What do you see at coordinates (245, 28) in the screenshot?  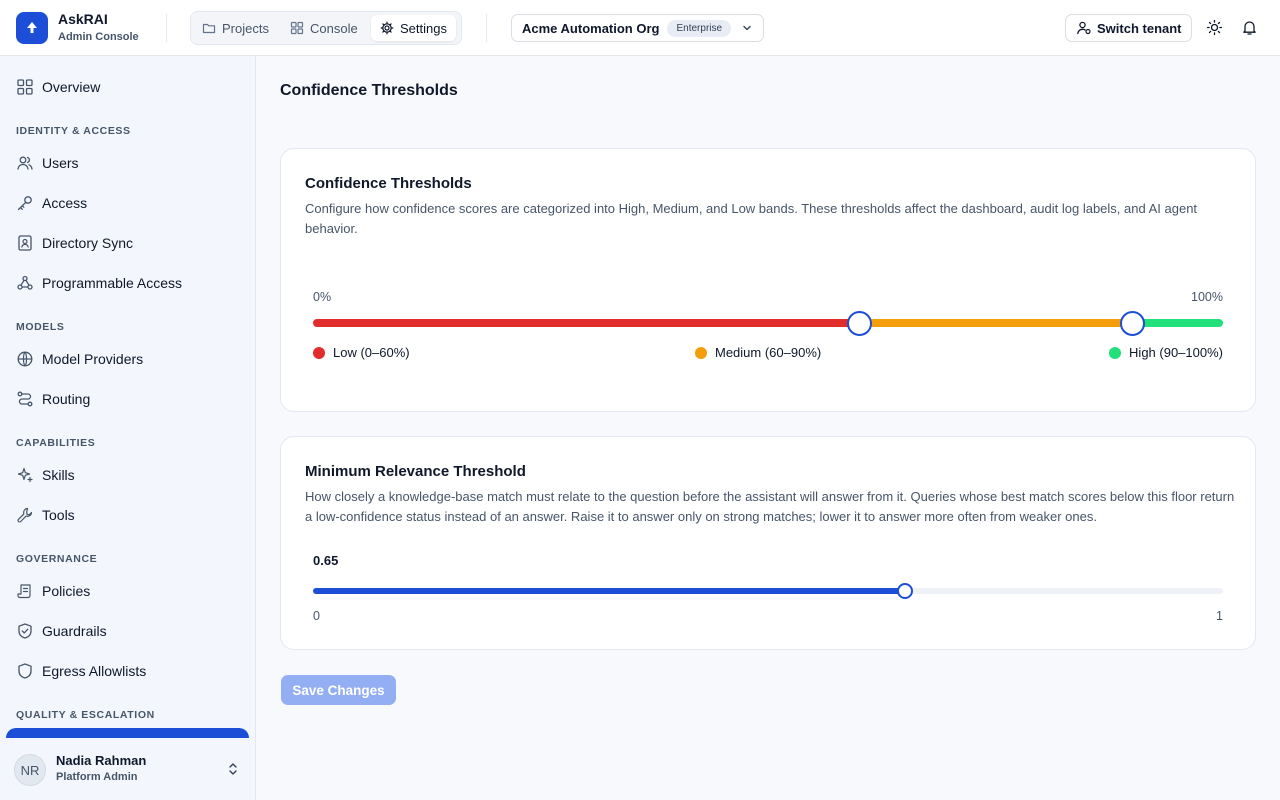 I see `tab-projects-label: Projects` at bounding box center [245, 28].